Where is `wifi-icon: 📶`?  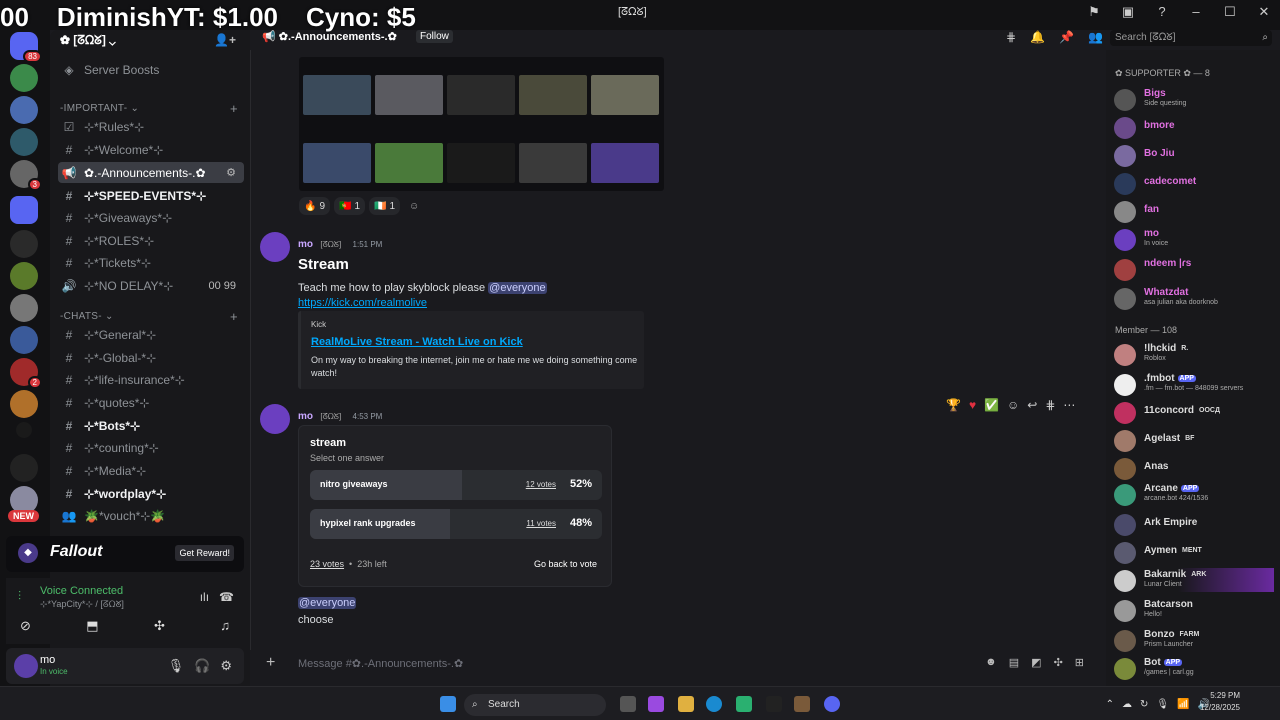 wifi-icon: 📶 is located at coordinates (1183, 704).